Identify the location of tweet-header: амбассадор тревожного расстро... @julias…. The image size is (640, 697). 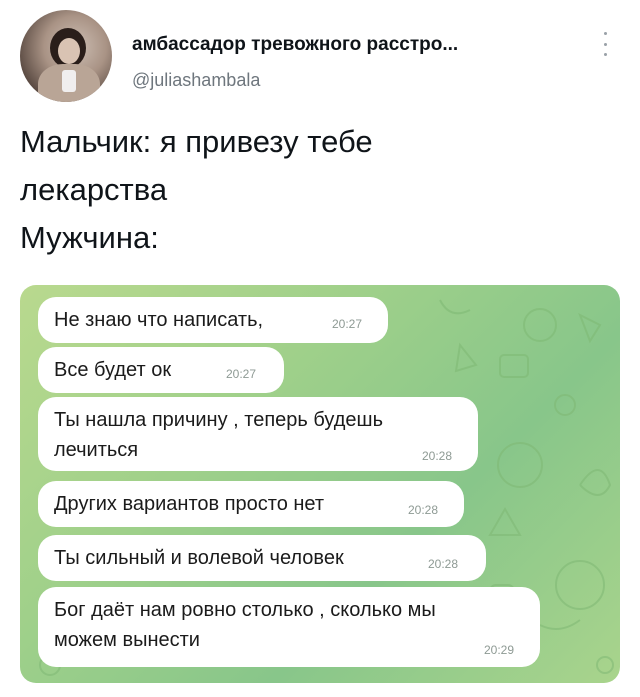
(320, 60).